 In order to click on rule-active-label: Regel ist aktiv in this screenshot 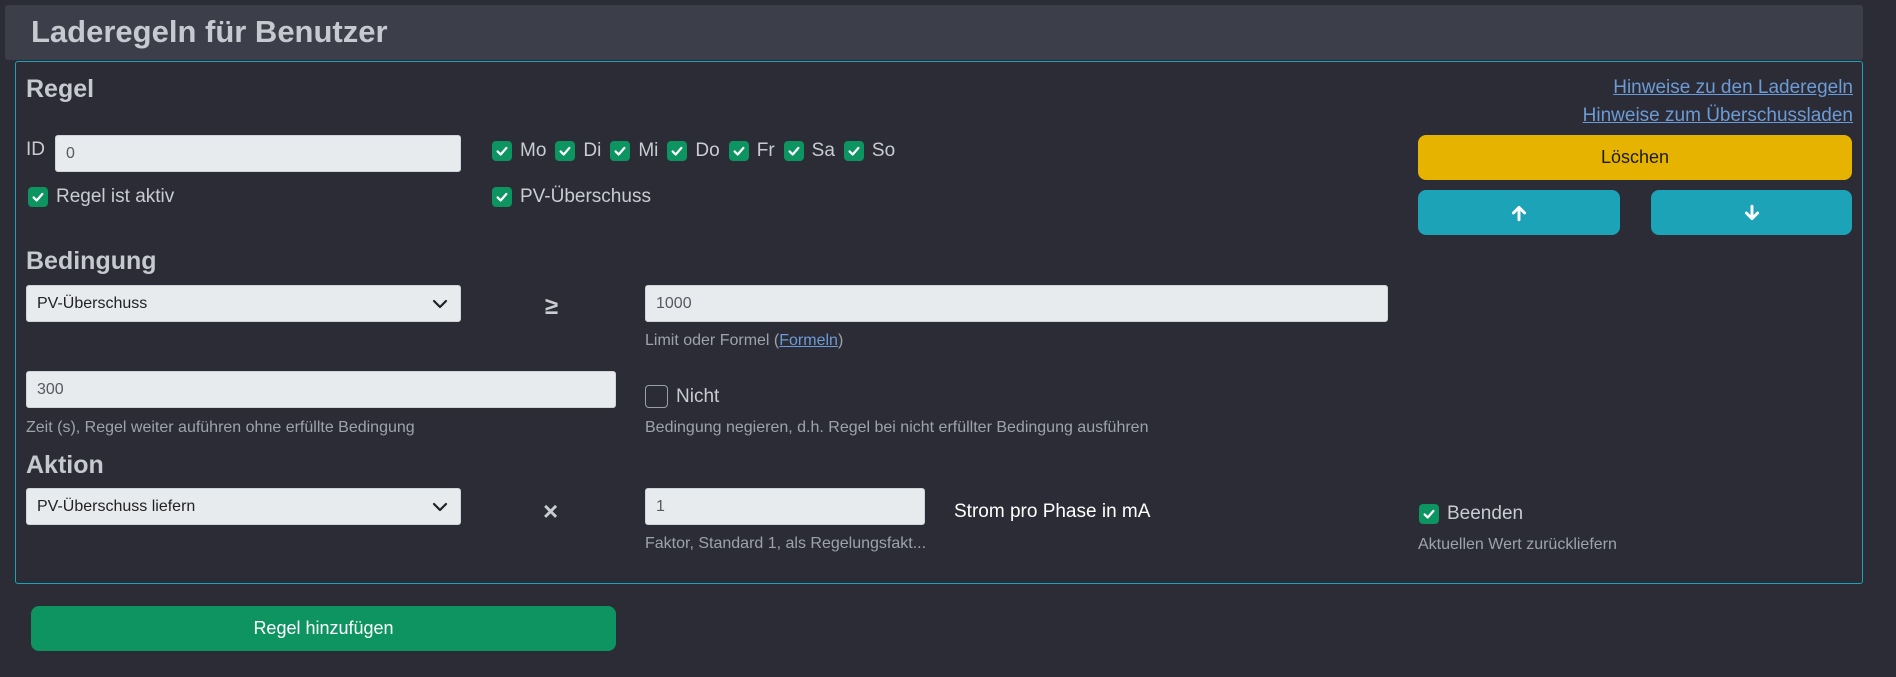, I will do `click(115, 196)`.